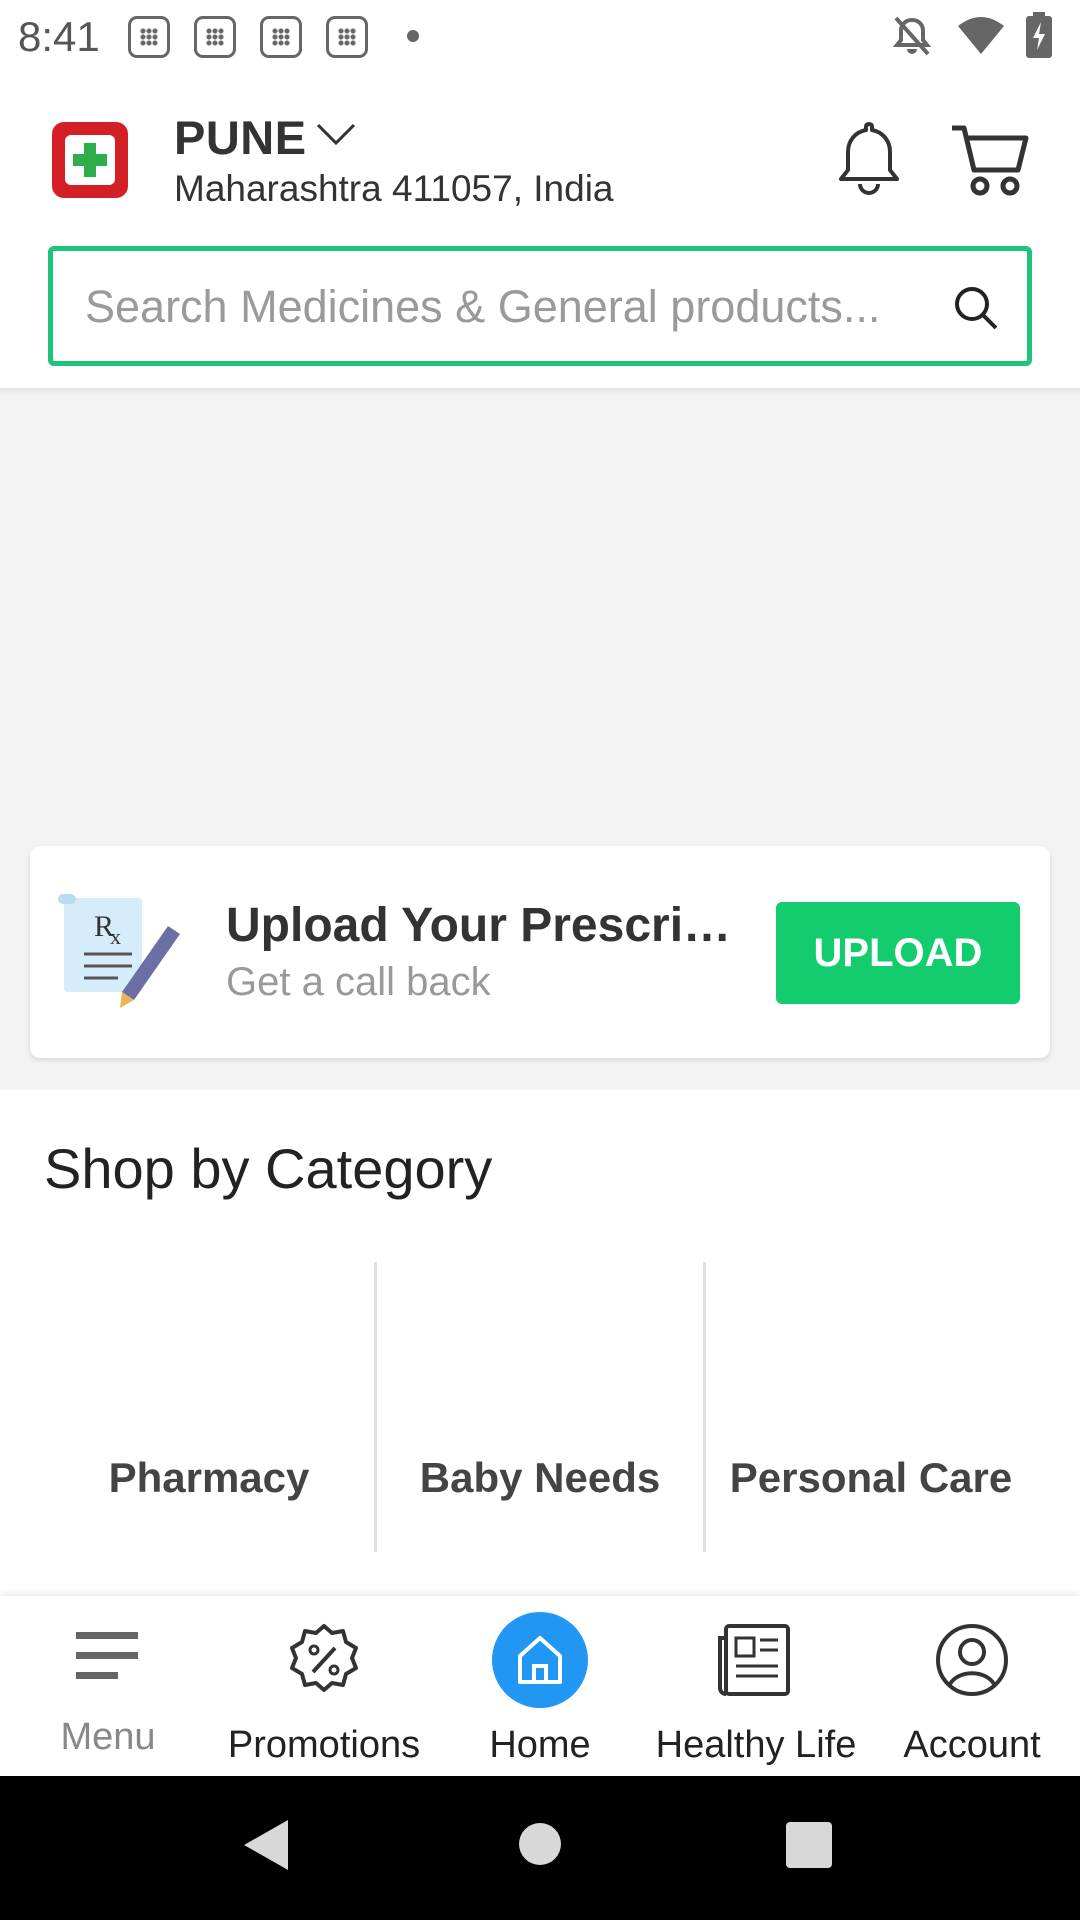 Image resolution: width=1080 pixels, height=1920 pixels. I want to click on app-logo, so click(90, 160).